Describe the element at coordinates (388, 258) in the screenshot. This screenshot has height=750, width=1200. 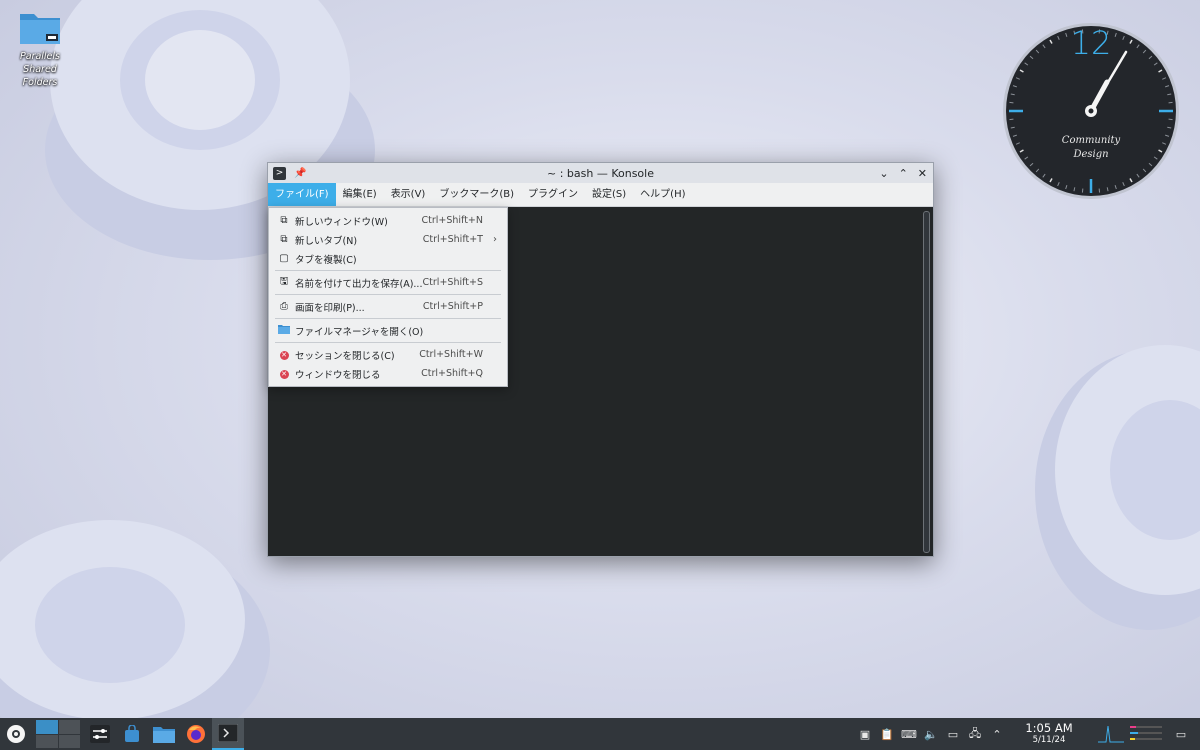
I see `menu-item-clone-tab: ▢ タブを複製(C)` at that location.